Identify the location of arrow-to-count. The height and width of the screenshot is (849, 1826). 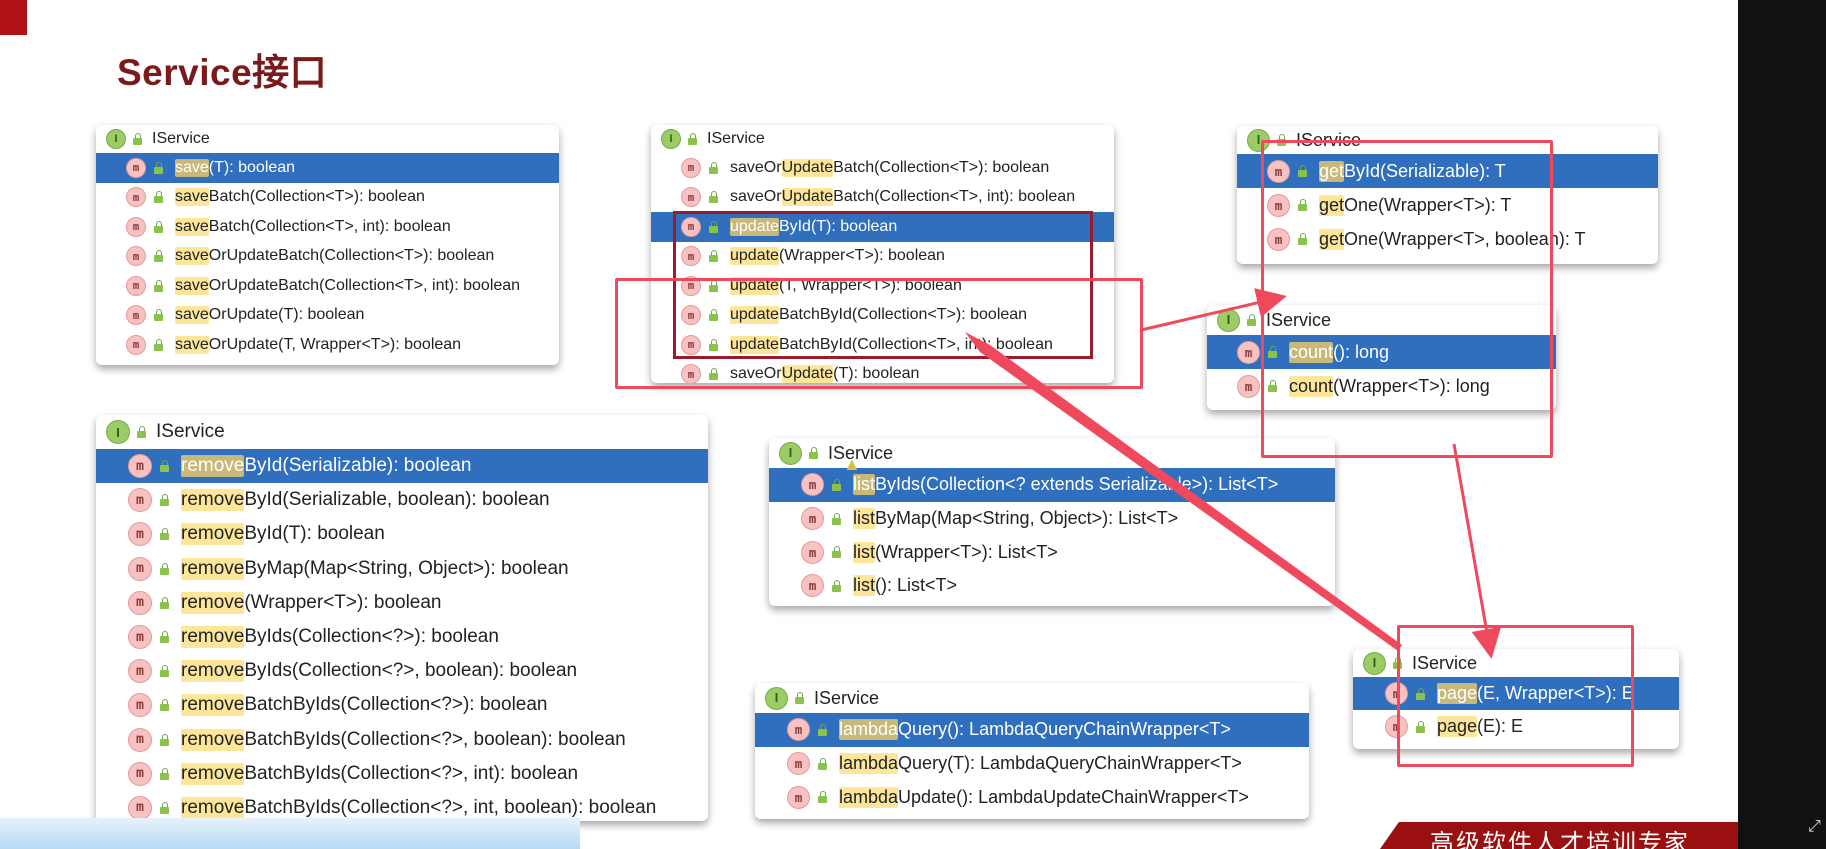
(1213, 310).